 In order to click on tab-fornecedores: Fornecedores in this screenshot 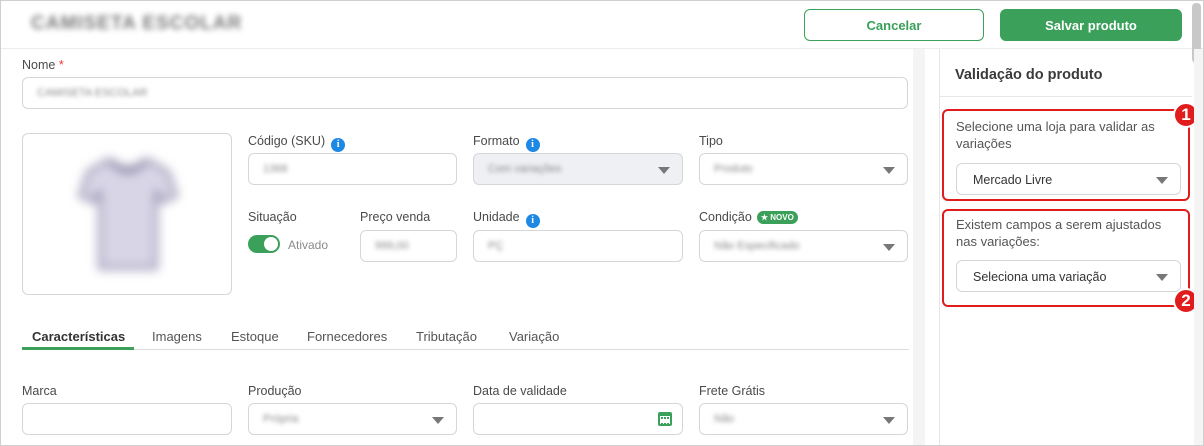, I will do `click(347, 336)`.